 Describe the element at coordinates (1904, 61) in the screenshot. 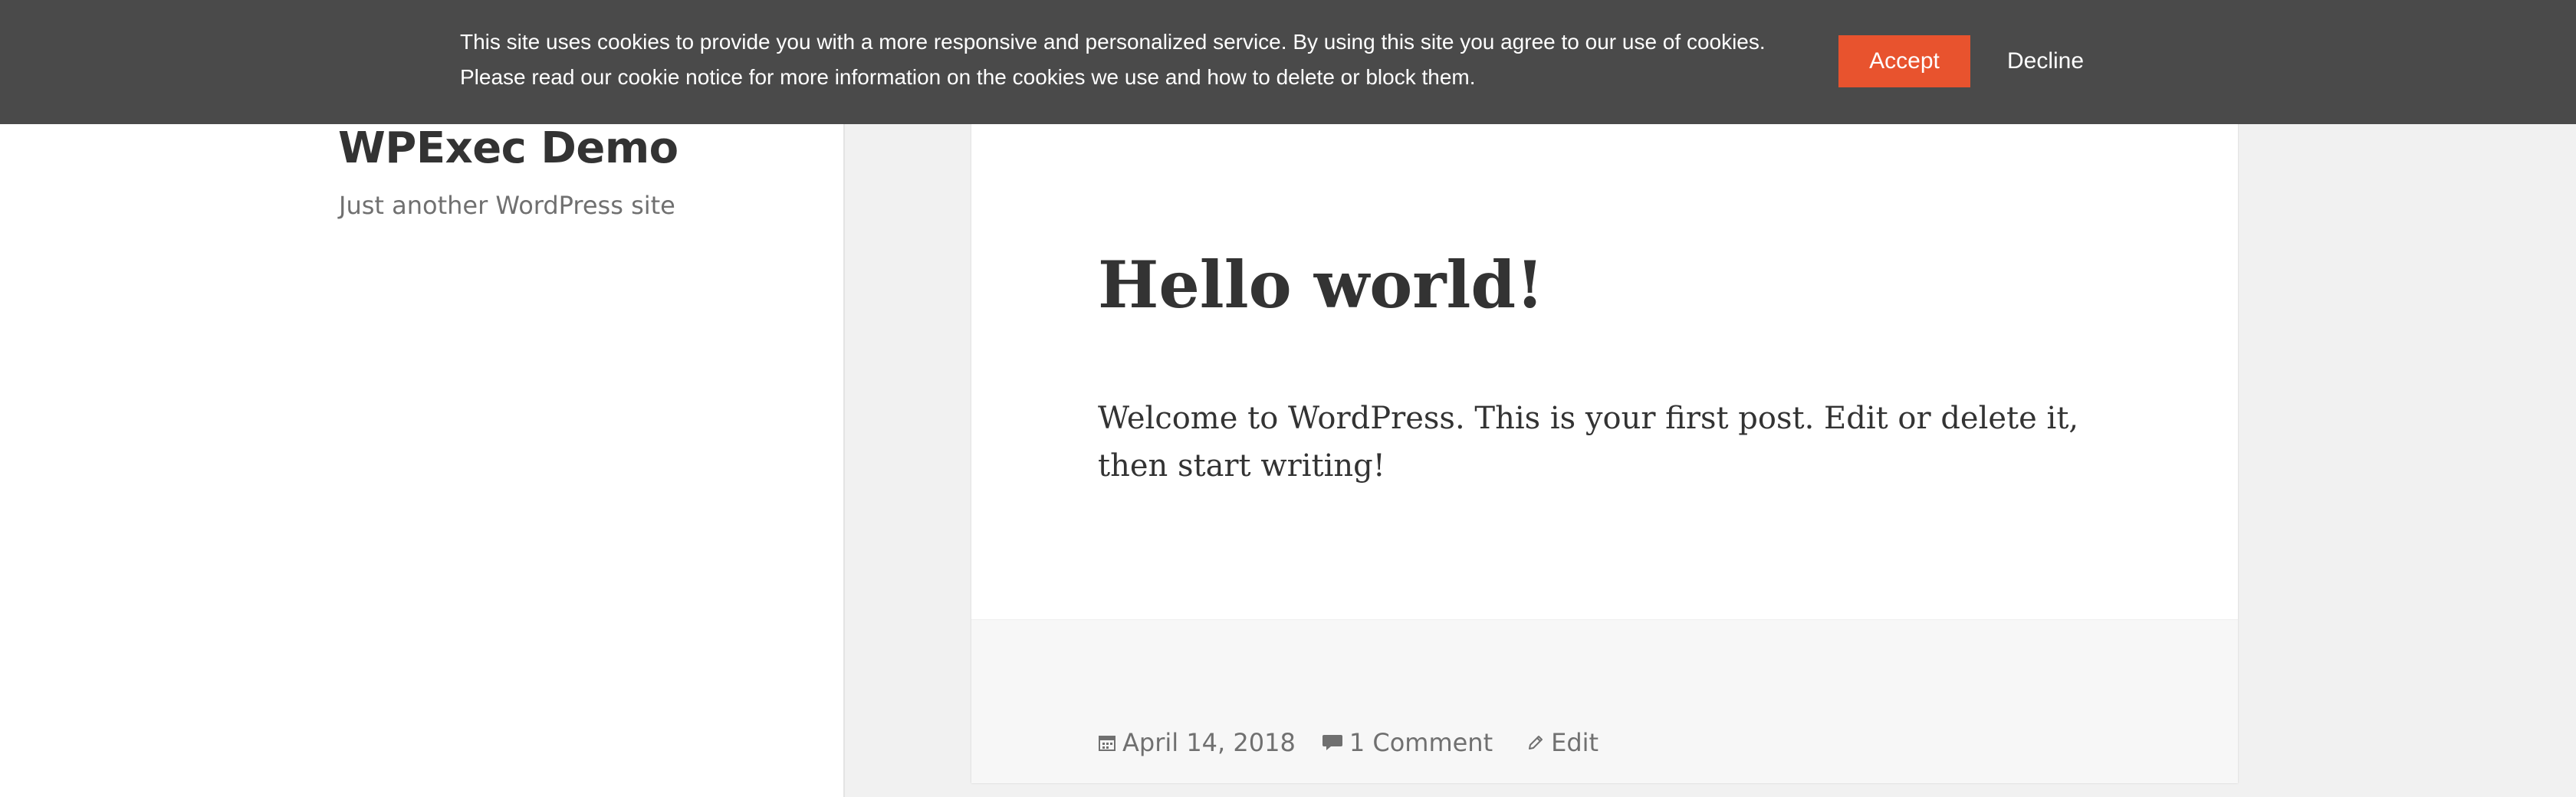

I see `accept-cookies-button: Accept` at that location.